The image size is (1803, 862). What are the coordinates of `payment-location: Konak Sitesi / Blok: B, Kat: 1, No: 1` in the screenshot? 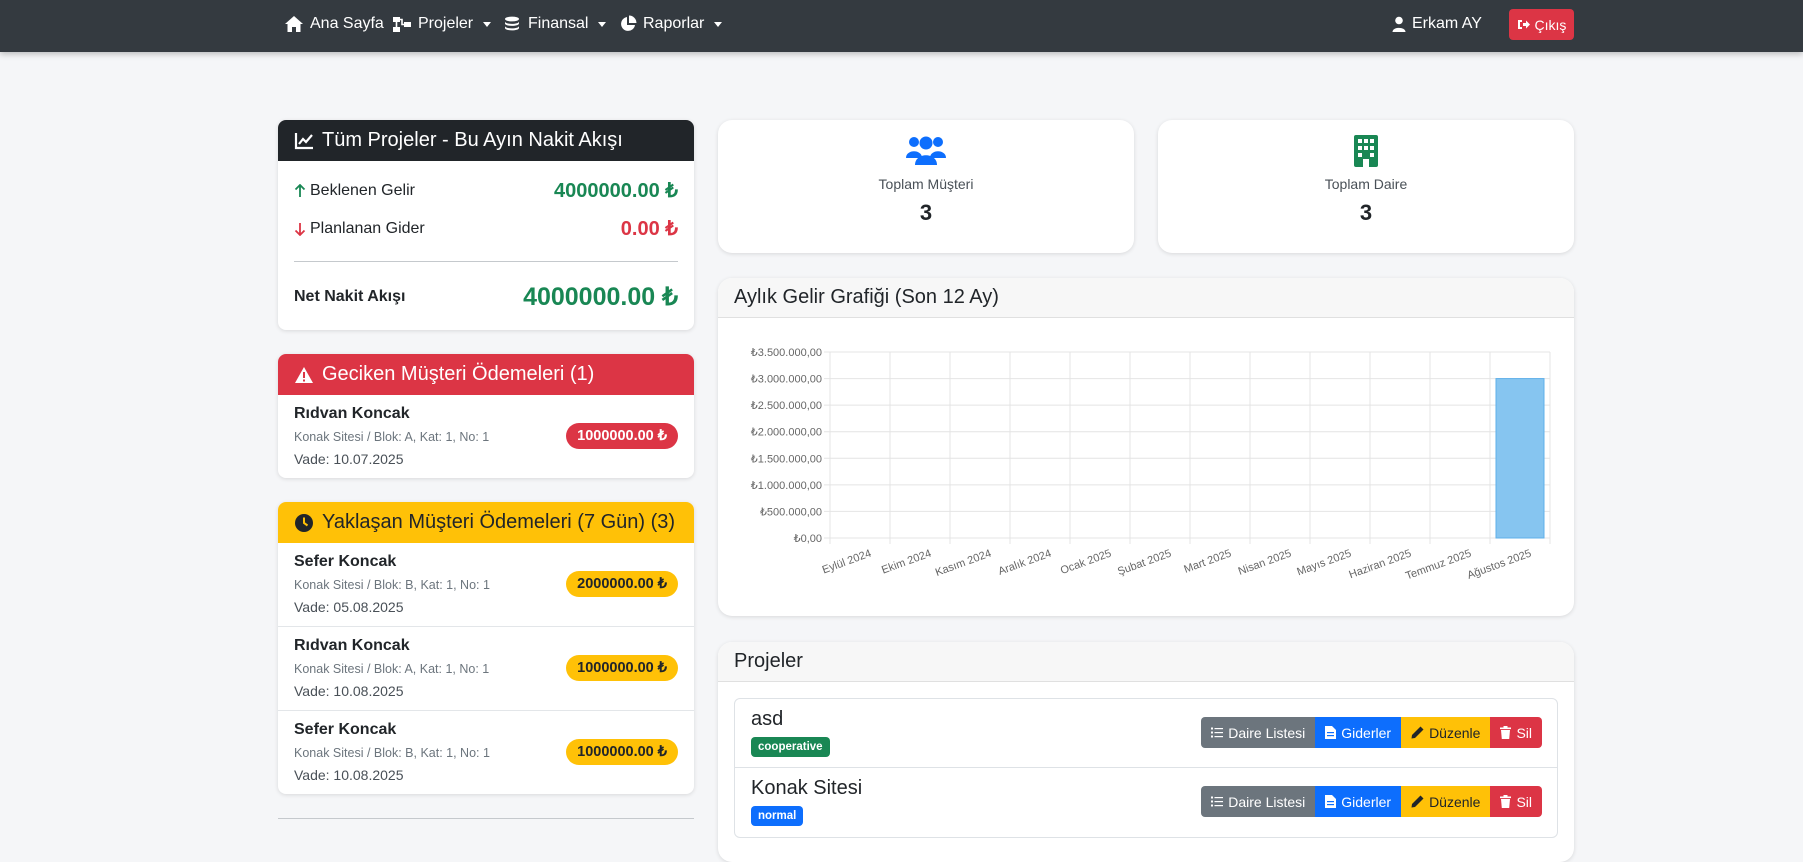 It's located at (392, 585).